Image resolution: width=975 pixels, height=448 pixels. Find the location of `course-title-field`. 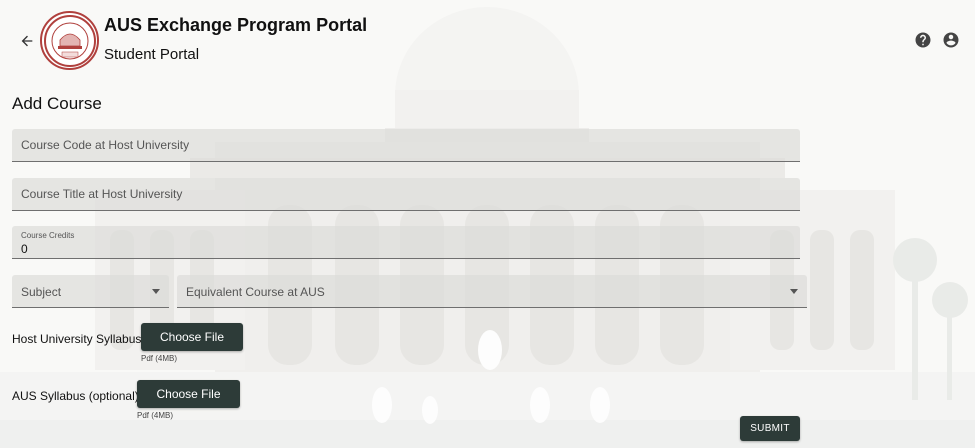

course-title-field is located at coordinates (406, 194).